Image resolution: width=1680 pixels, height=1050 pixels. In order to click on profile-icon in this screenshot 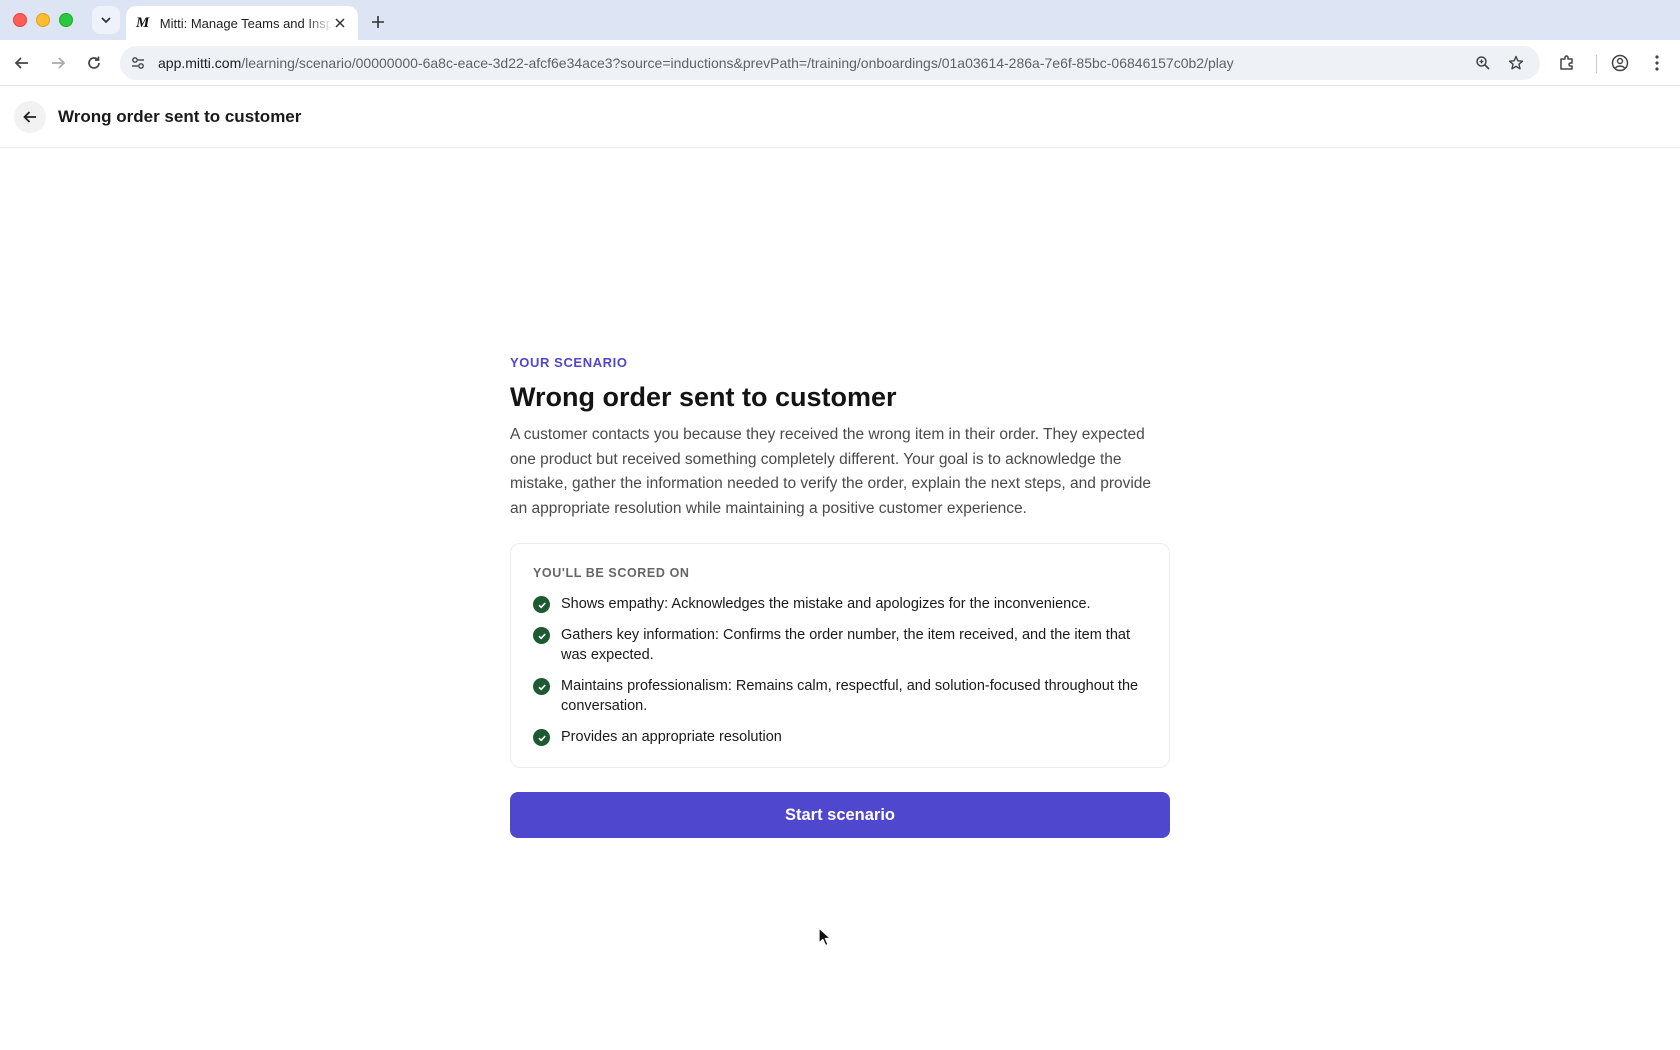, I will do `click(1620, 63)`.